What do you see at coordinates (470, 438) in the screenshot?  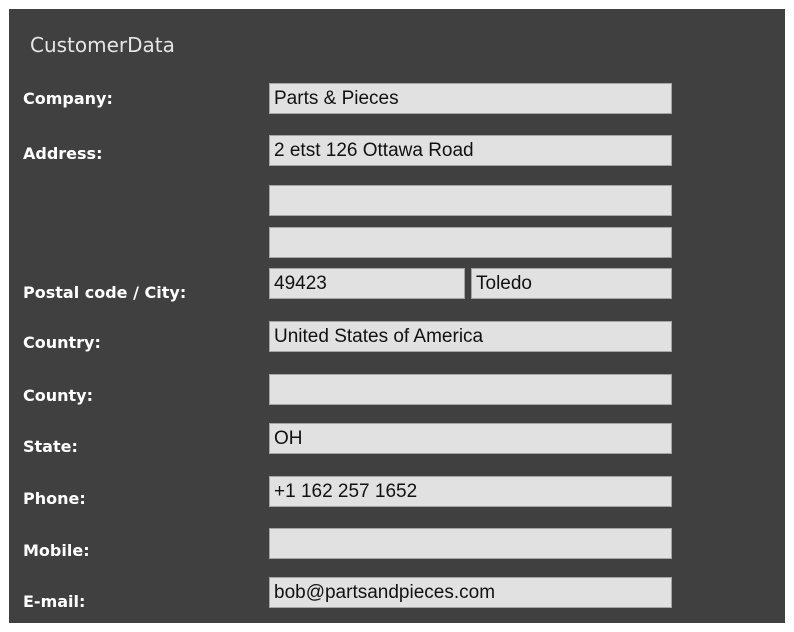 I see `state-field` at bounding box center [470, 438].